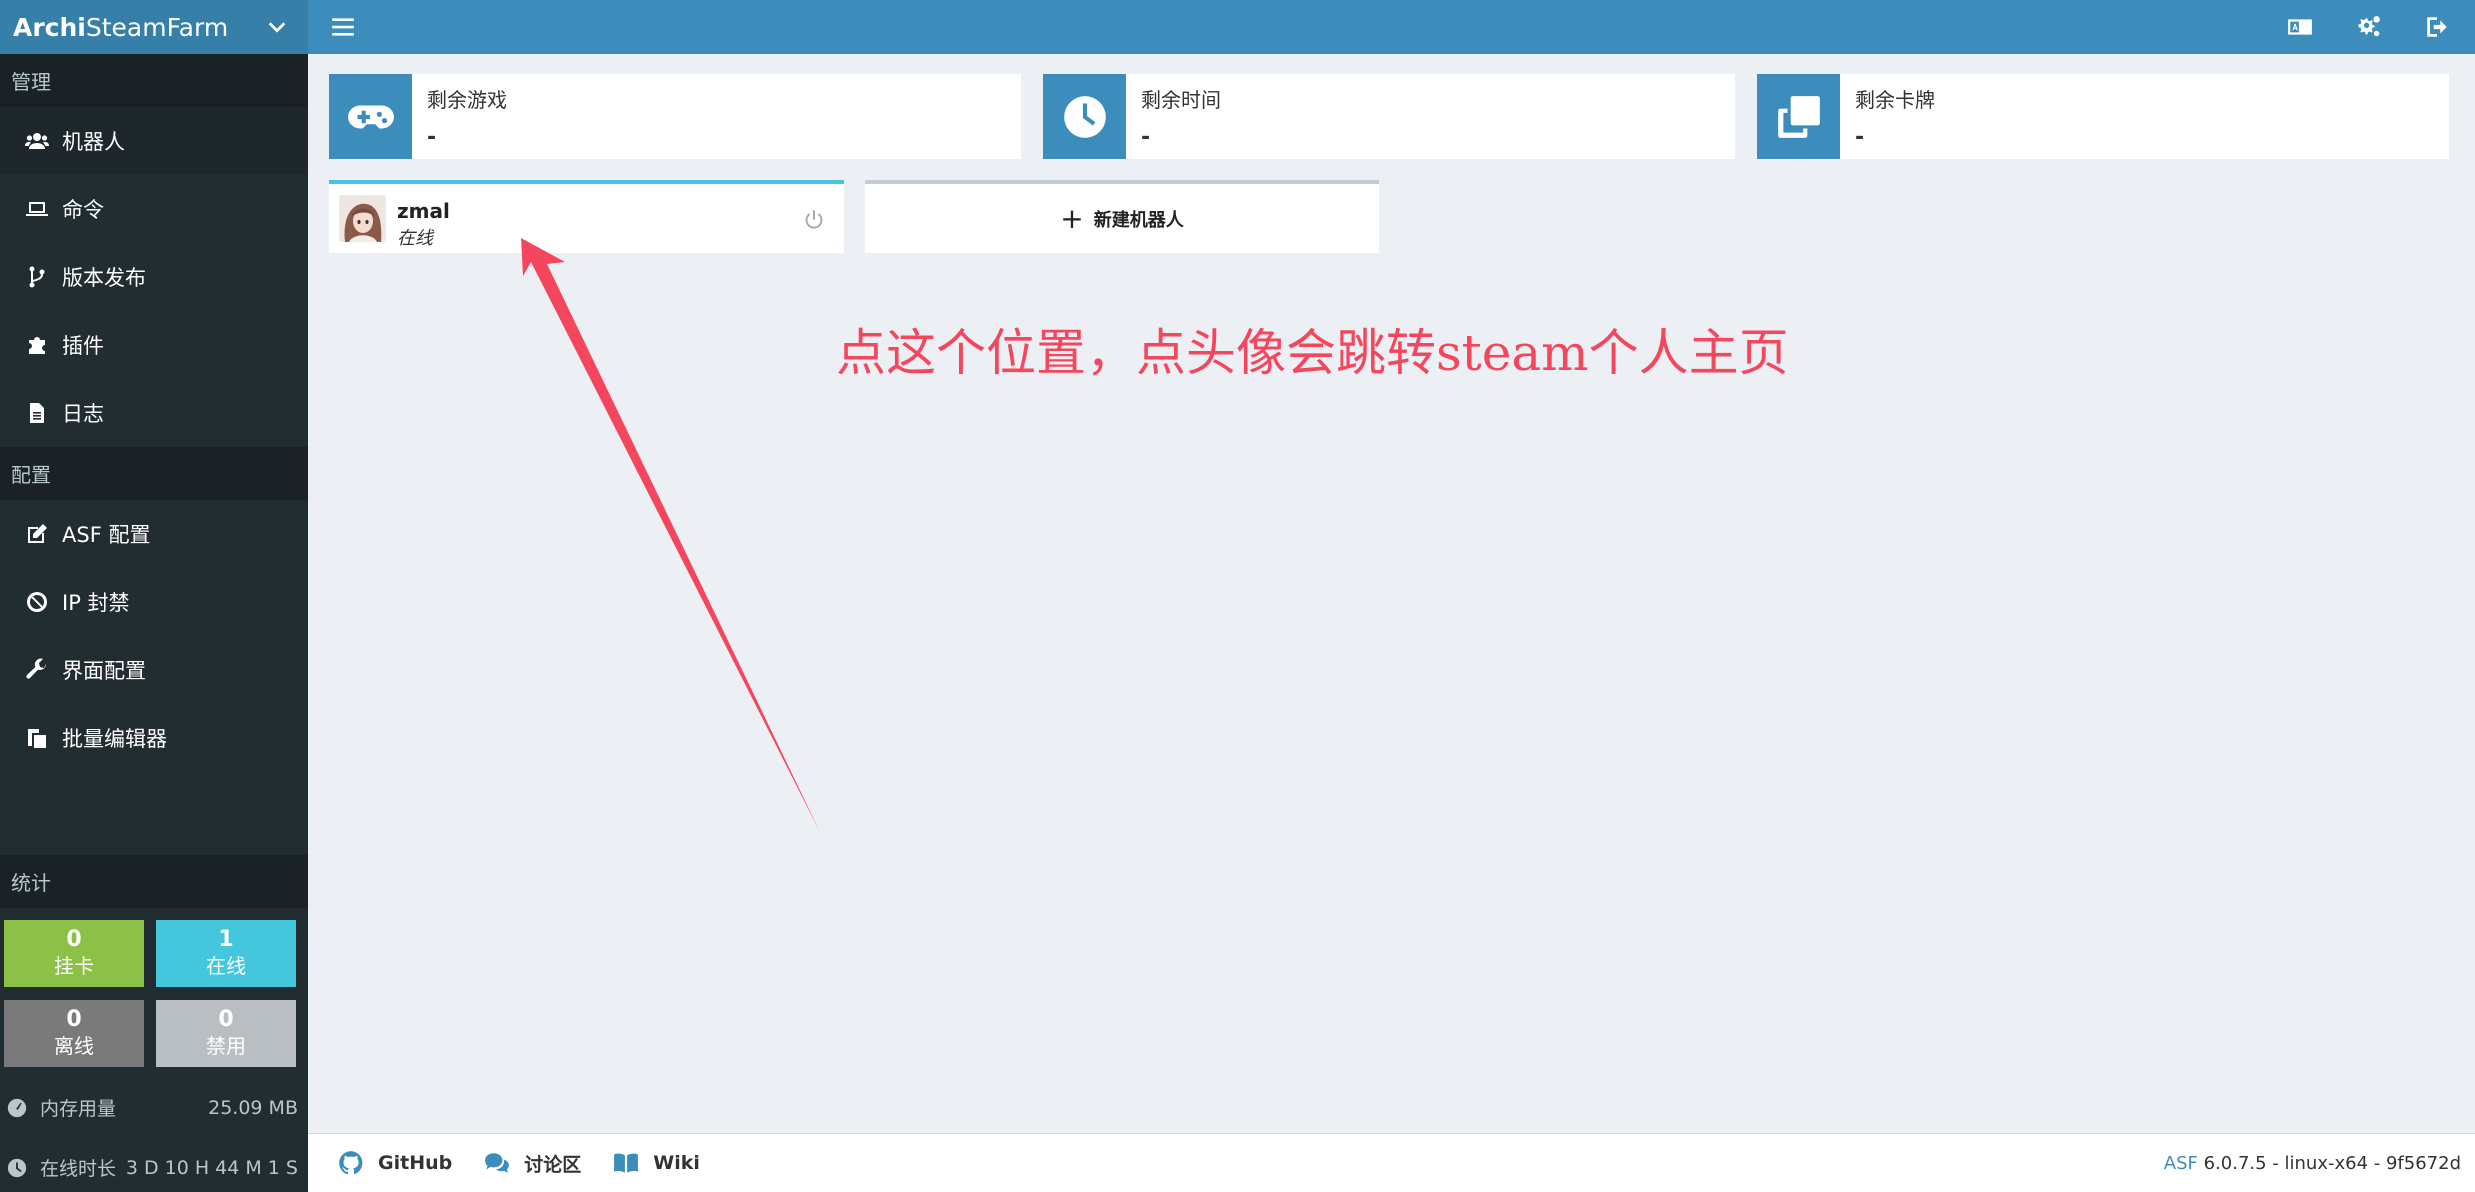 This screenshot has height=1192, width=2475. I want to click on copy-icon, so click(37, 738).